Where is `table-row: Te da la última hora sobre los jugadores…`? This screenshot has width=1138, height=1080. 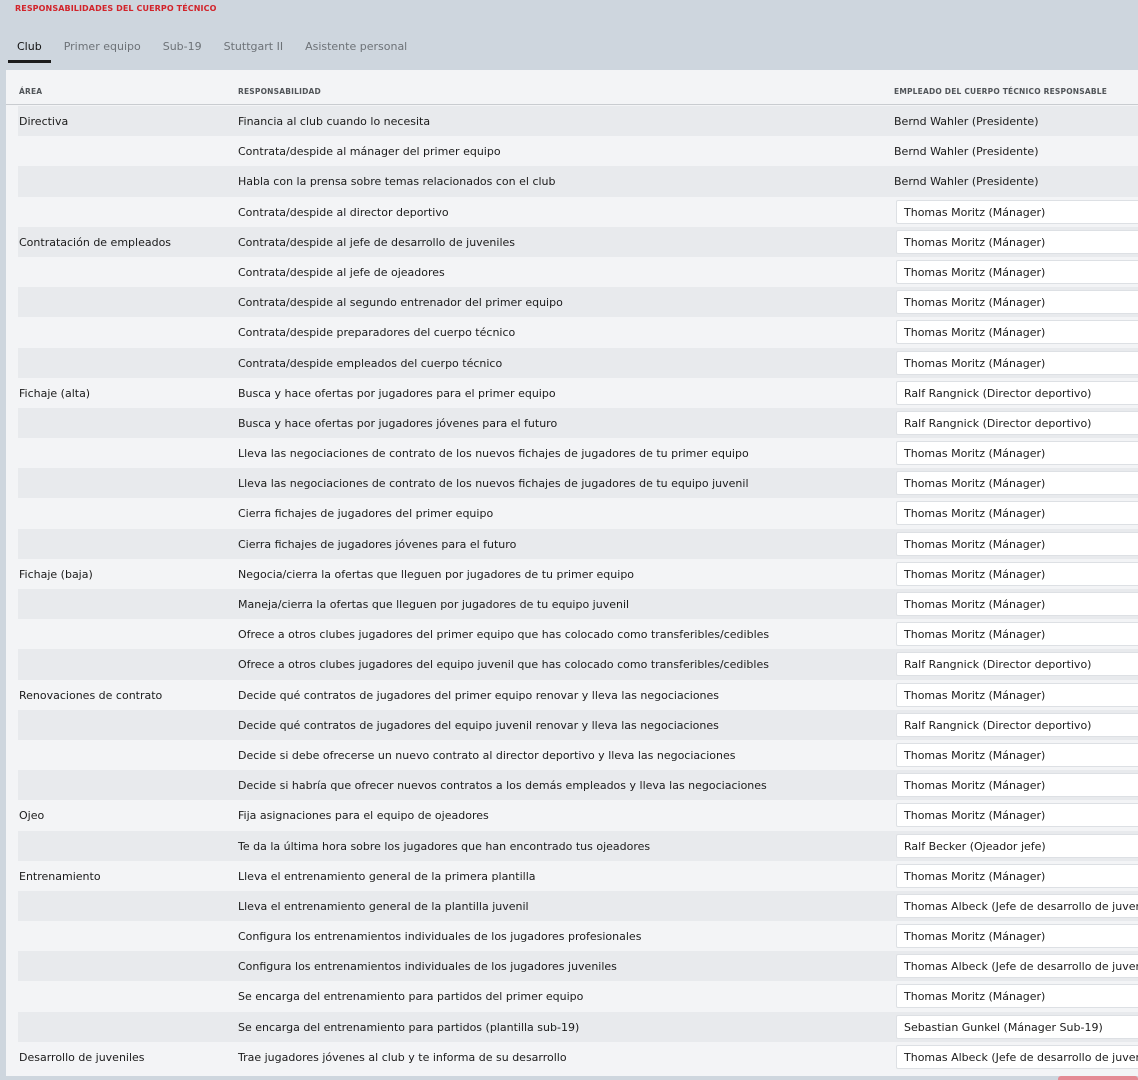 table-row: Te da la última hora sobre los jugadores… is located at coordinates (578, 845).